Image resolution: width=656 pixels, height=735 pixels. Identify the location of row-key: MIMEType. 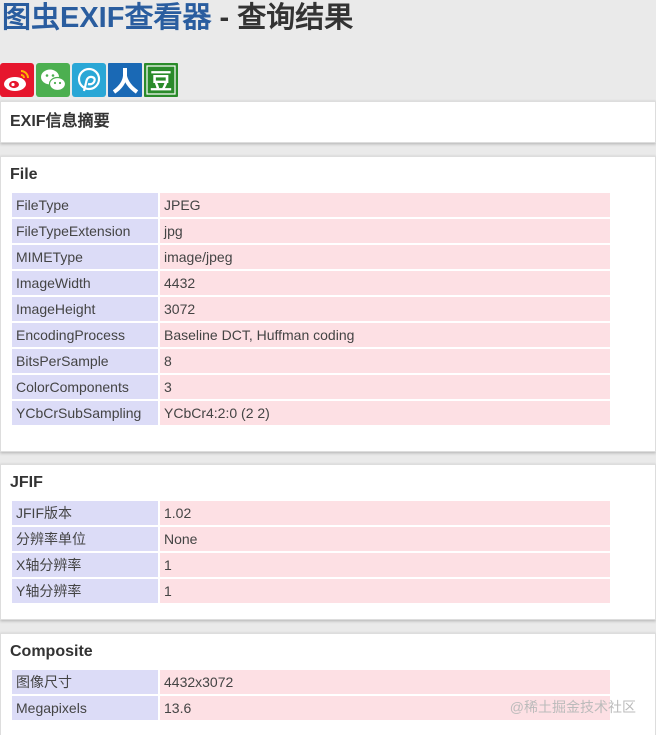
(85, 257).